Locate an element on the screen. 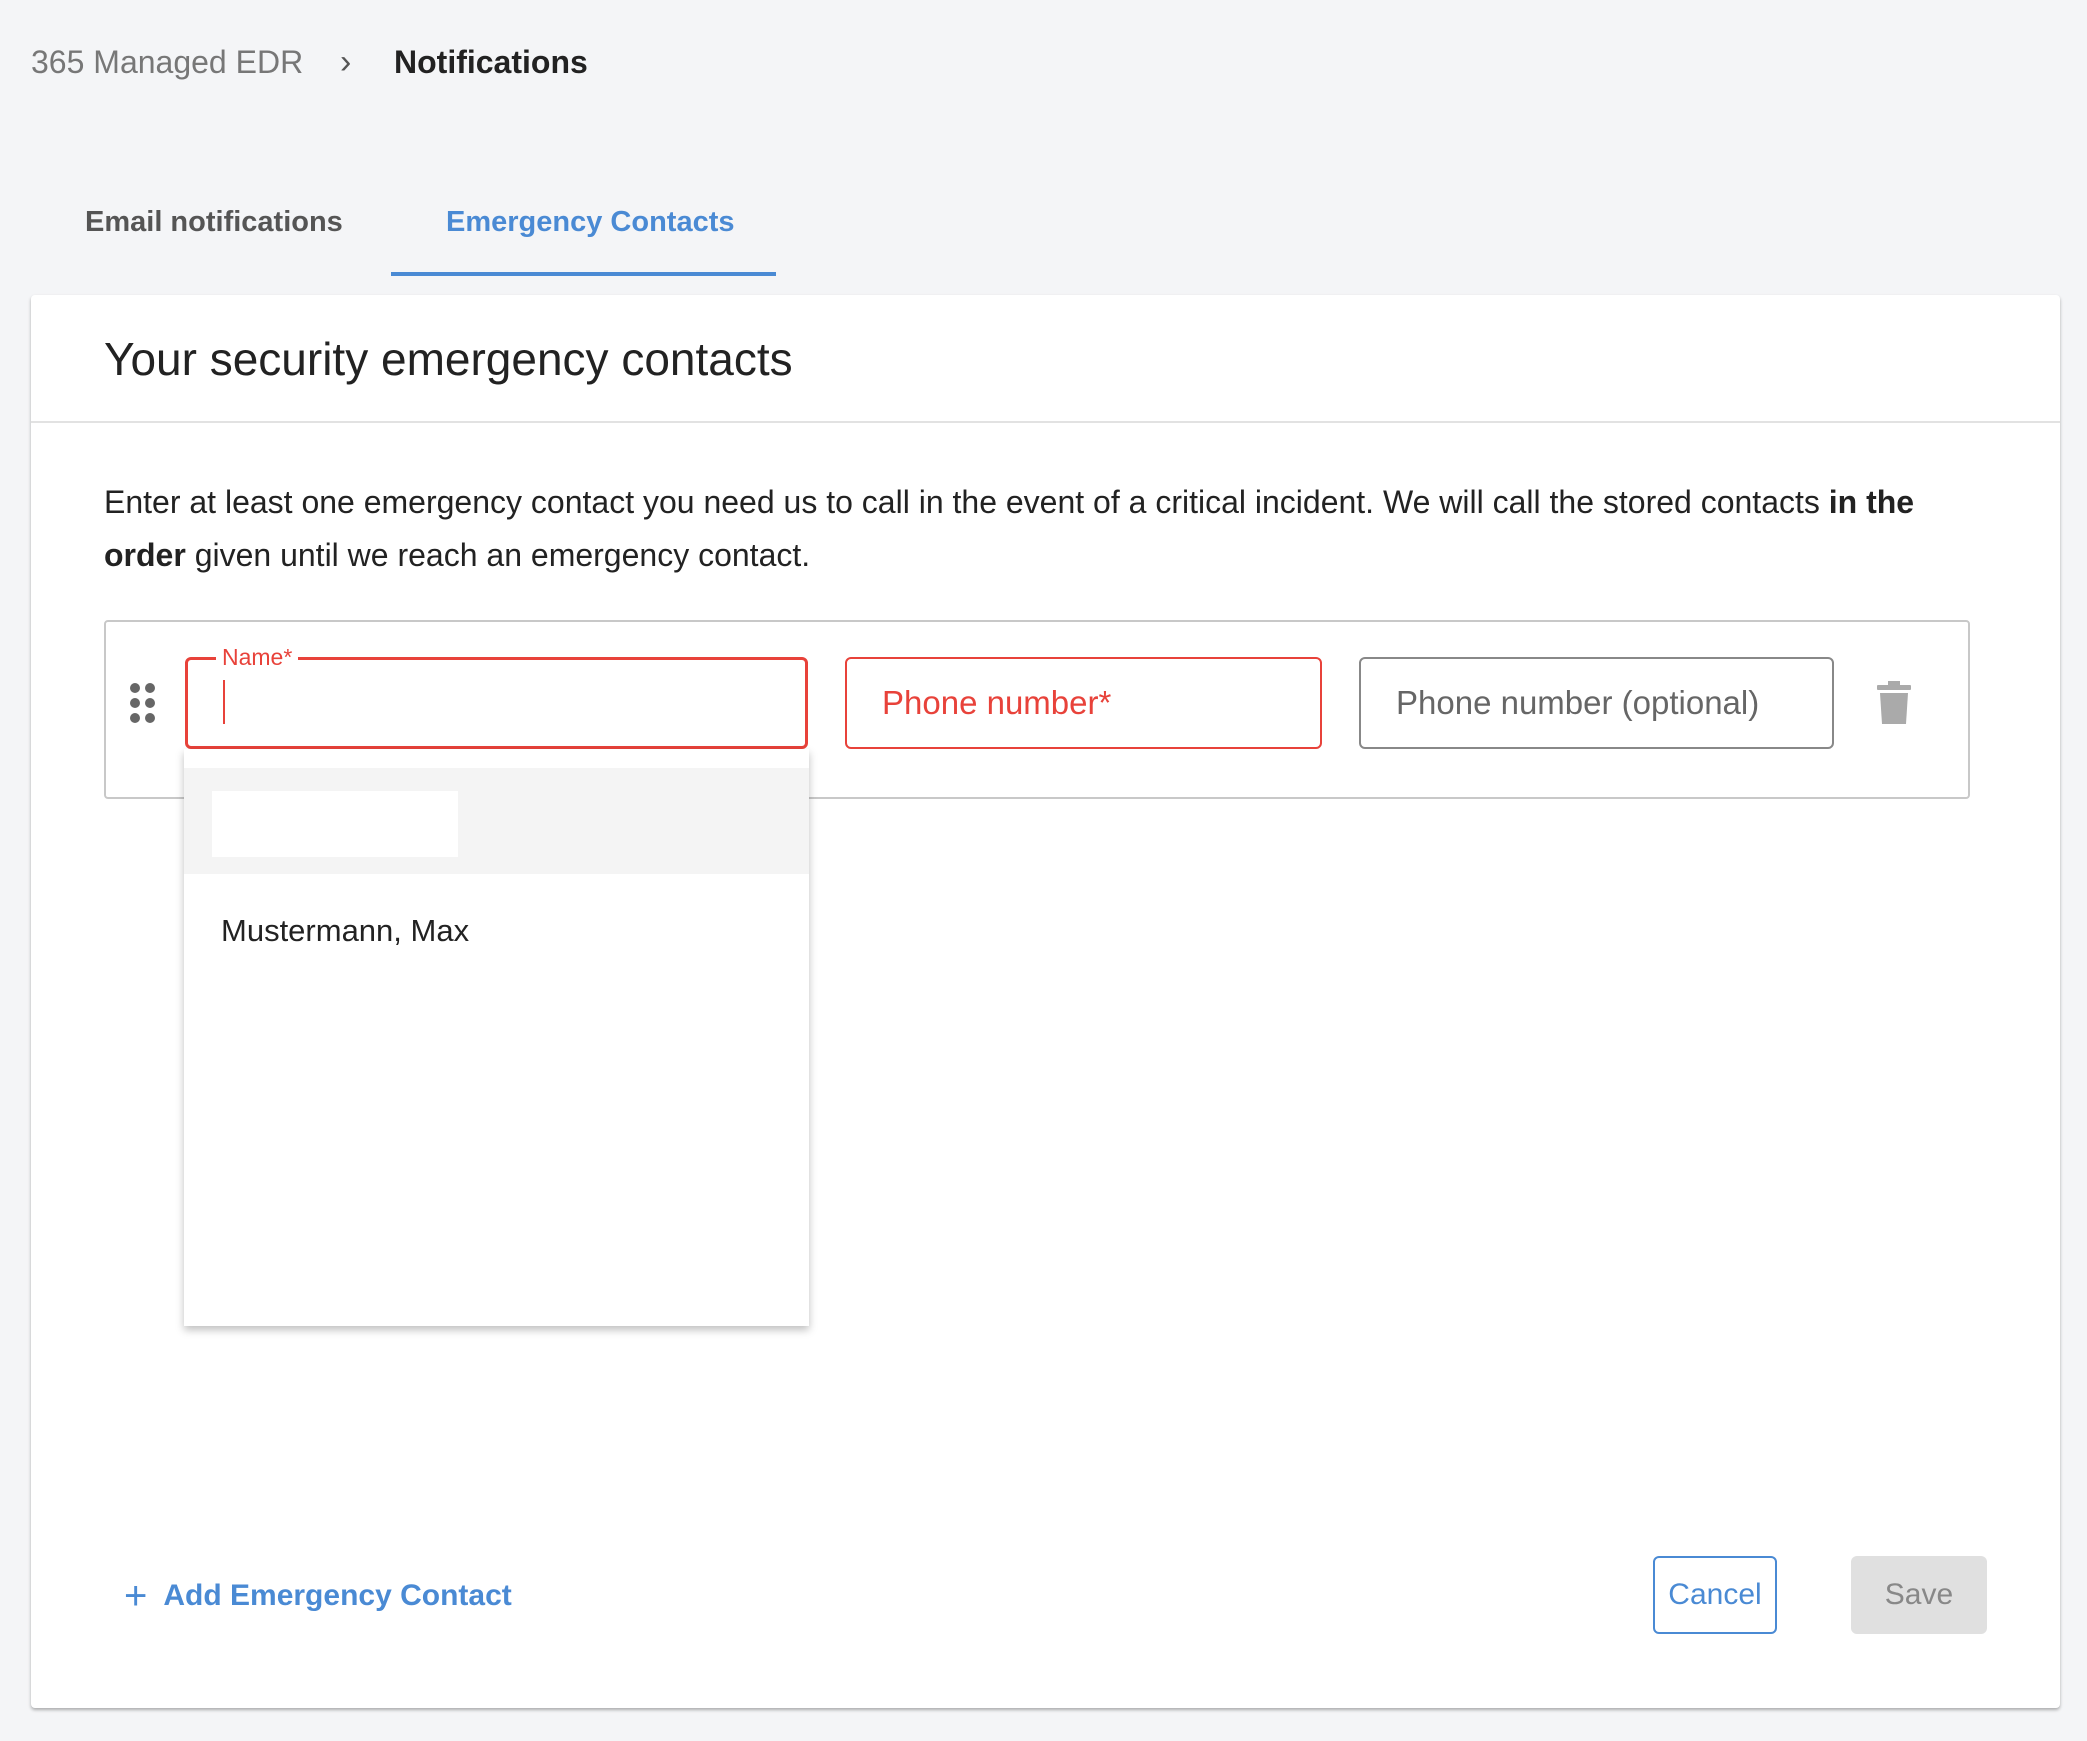  breadcrumb-parent: 365 Managed EDR is located at coordinates (167, 62).